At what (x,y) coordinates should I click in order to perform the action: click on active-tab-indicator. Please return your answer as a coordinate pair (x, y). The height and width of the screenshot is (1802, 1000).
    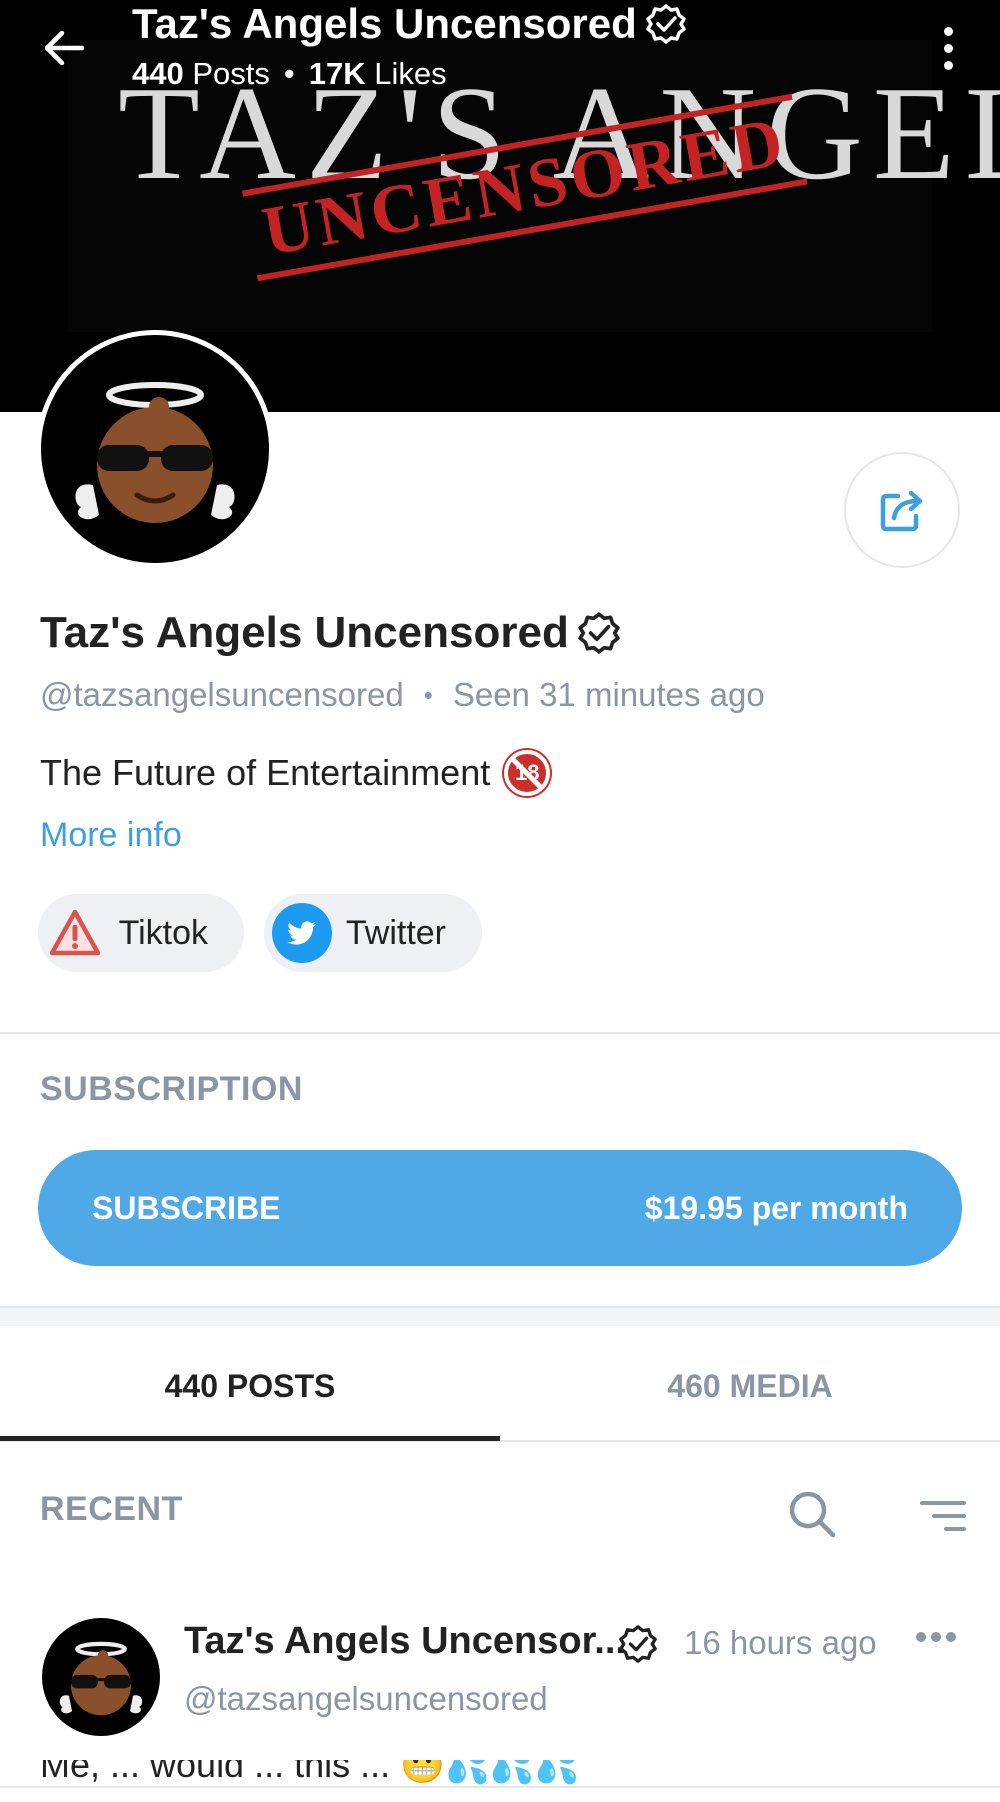
    Looking at the image, I should click on (250, 1438).